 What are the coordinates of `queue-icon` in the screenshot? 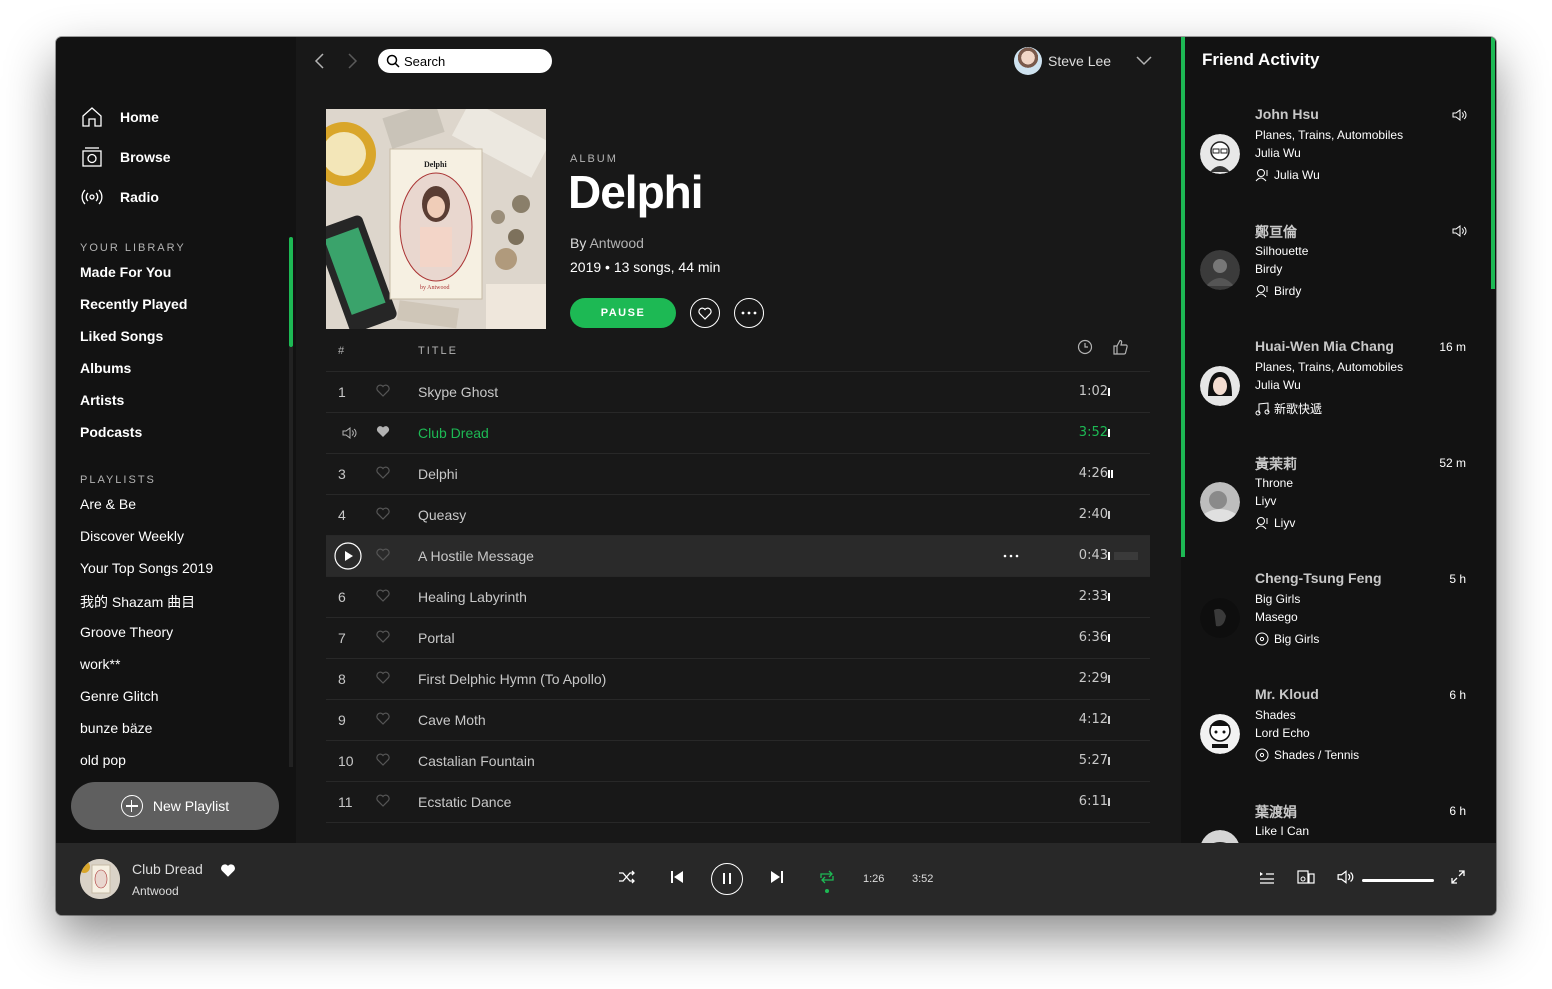 It's located at (1267, 877).